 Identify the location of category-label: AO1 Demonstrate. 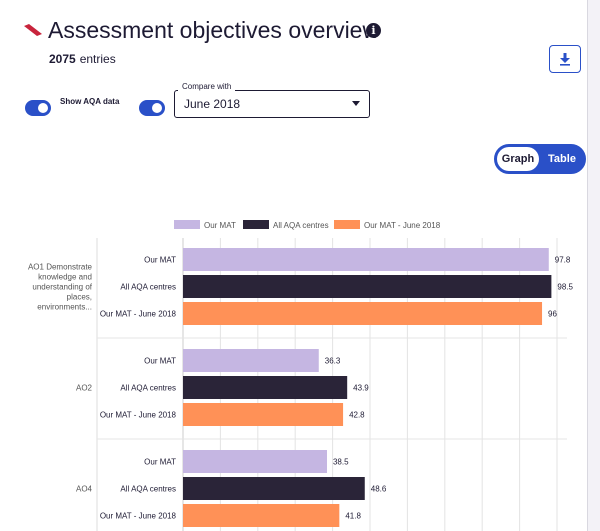
(60, 267).